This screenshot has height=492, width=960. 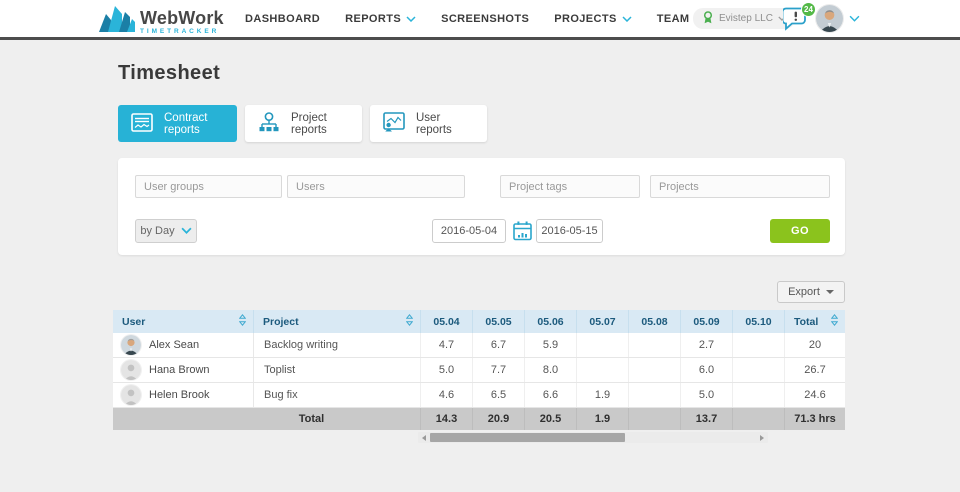 What do you see at coordinates (336, 321) in the screenshot?
I see `column-header-project: Project` at bounding box center [336, 321].